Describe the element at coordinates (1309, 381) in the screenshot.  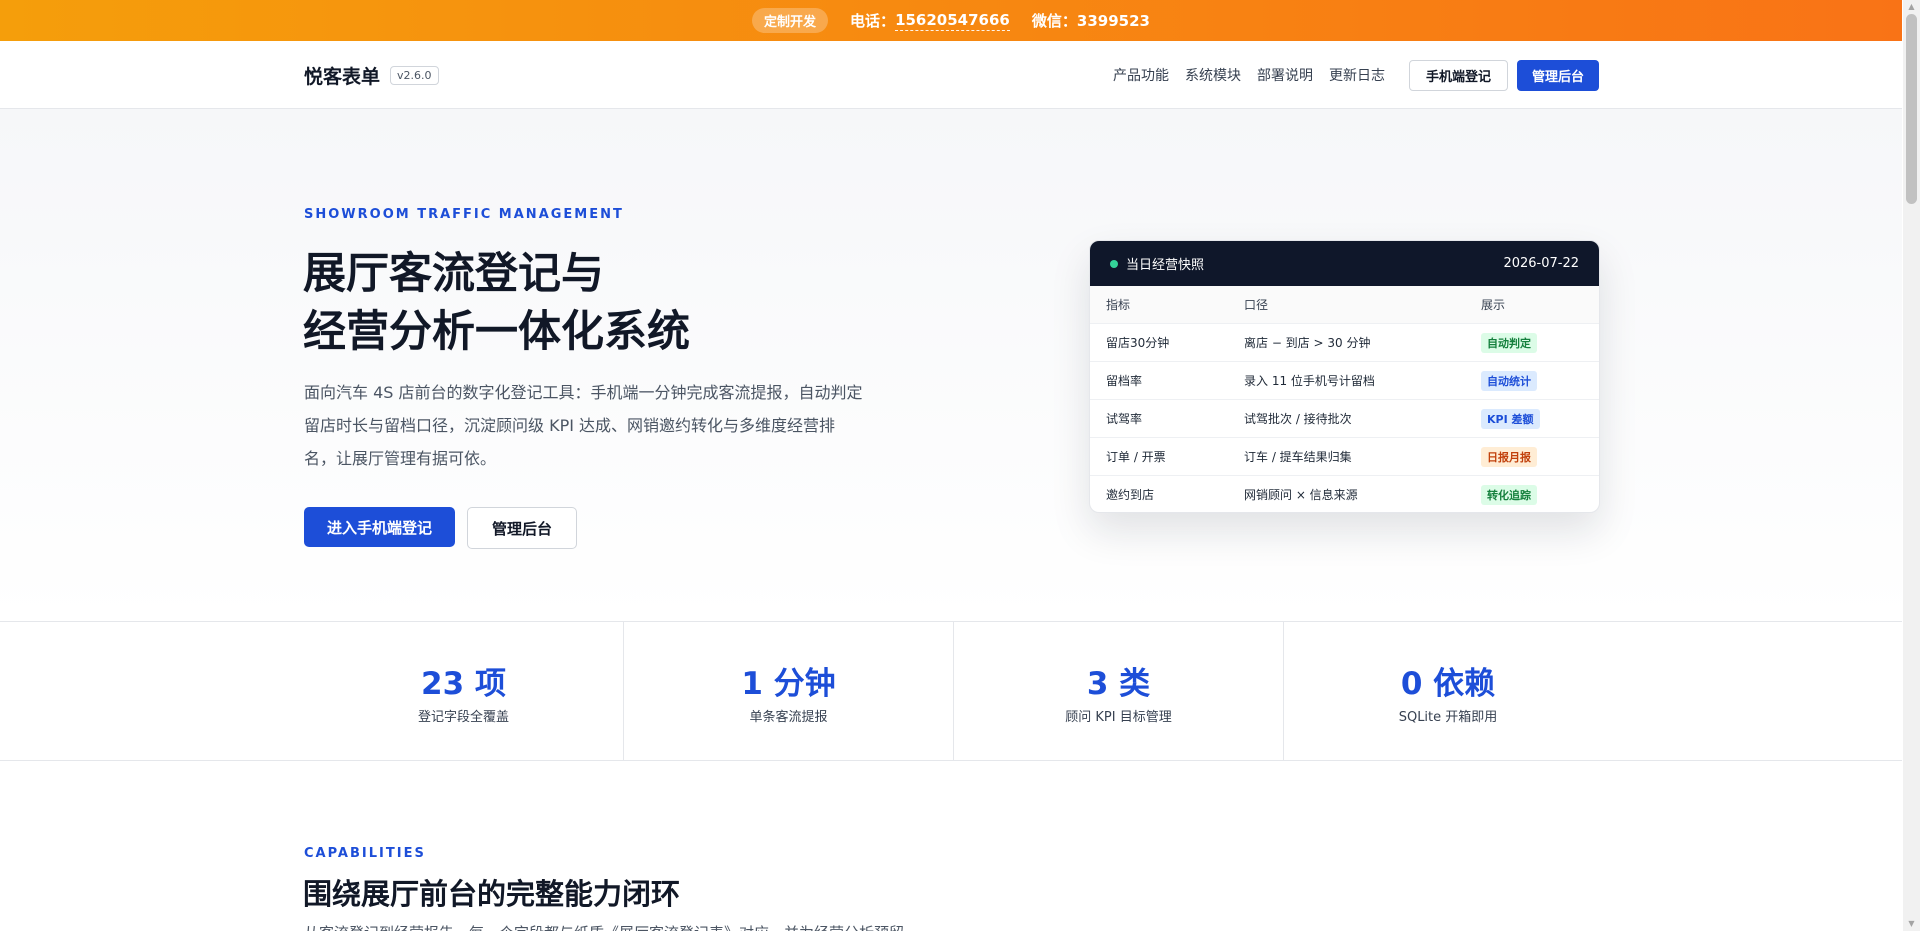
I see `rule-cell: 录入 11 位手机号计留档` at that location.